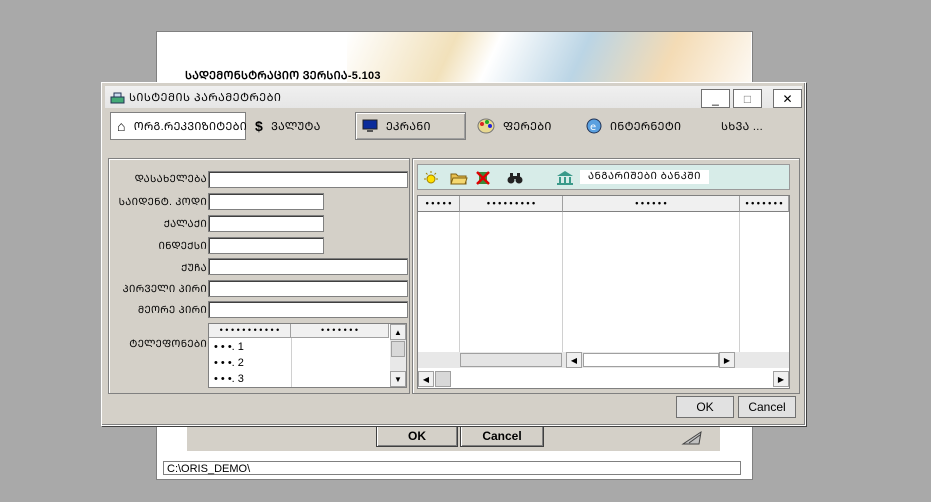 This screenshot has width=931, height=502. What do you see at coordinates (229, 363) in the screenshot?
I see `table-row: • • •. 2` at bounding box center [229, 363].